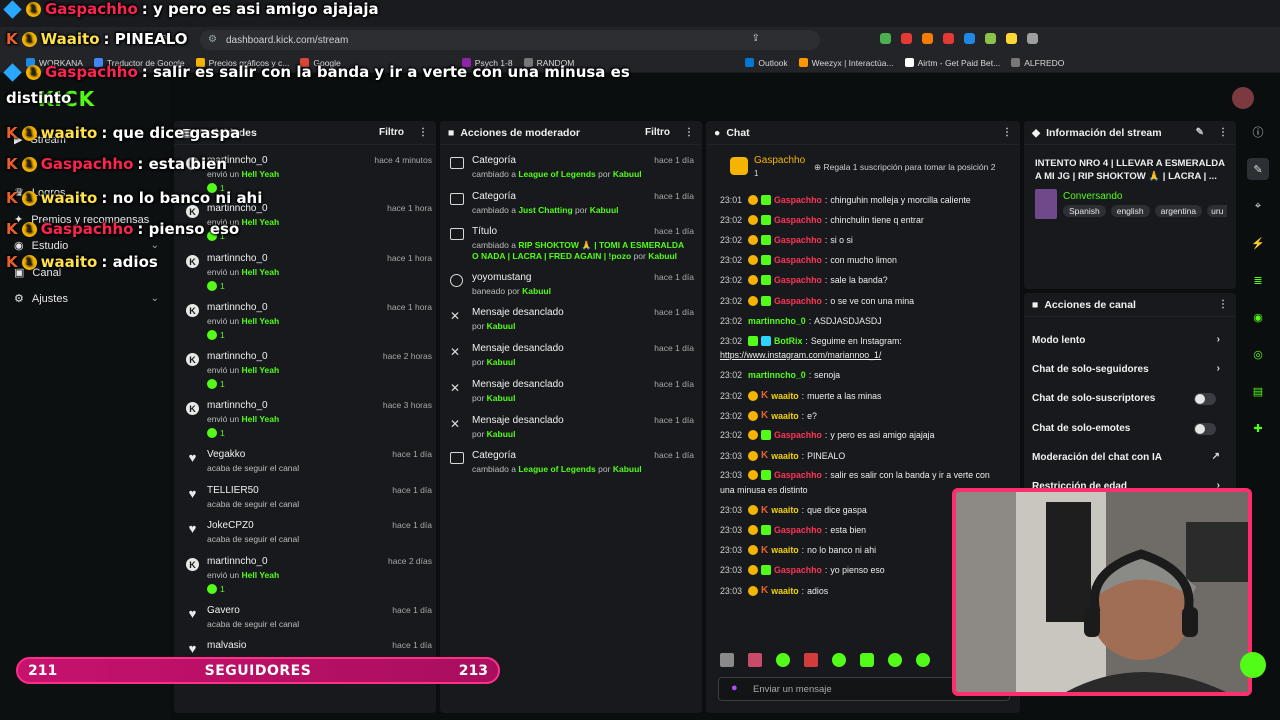  What do you see at coordinates (1258, 243) in the screenshot?
I see `lightning-icon: ⚡` at bounding box center [1258, 243].